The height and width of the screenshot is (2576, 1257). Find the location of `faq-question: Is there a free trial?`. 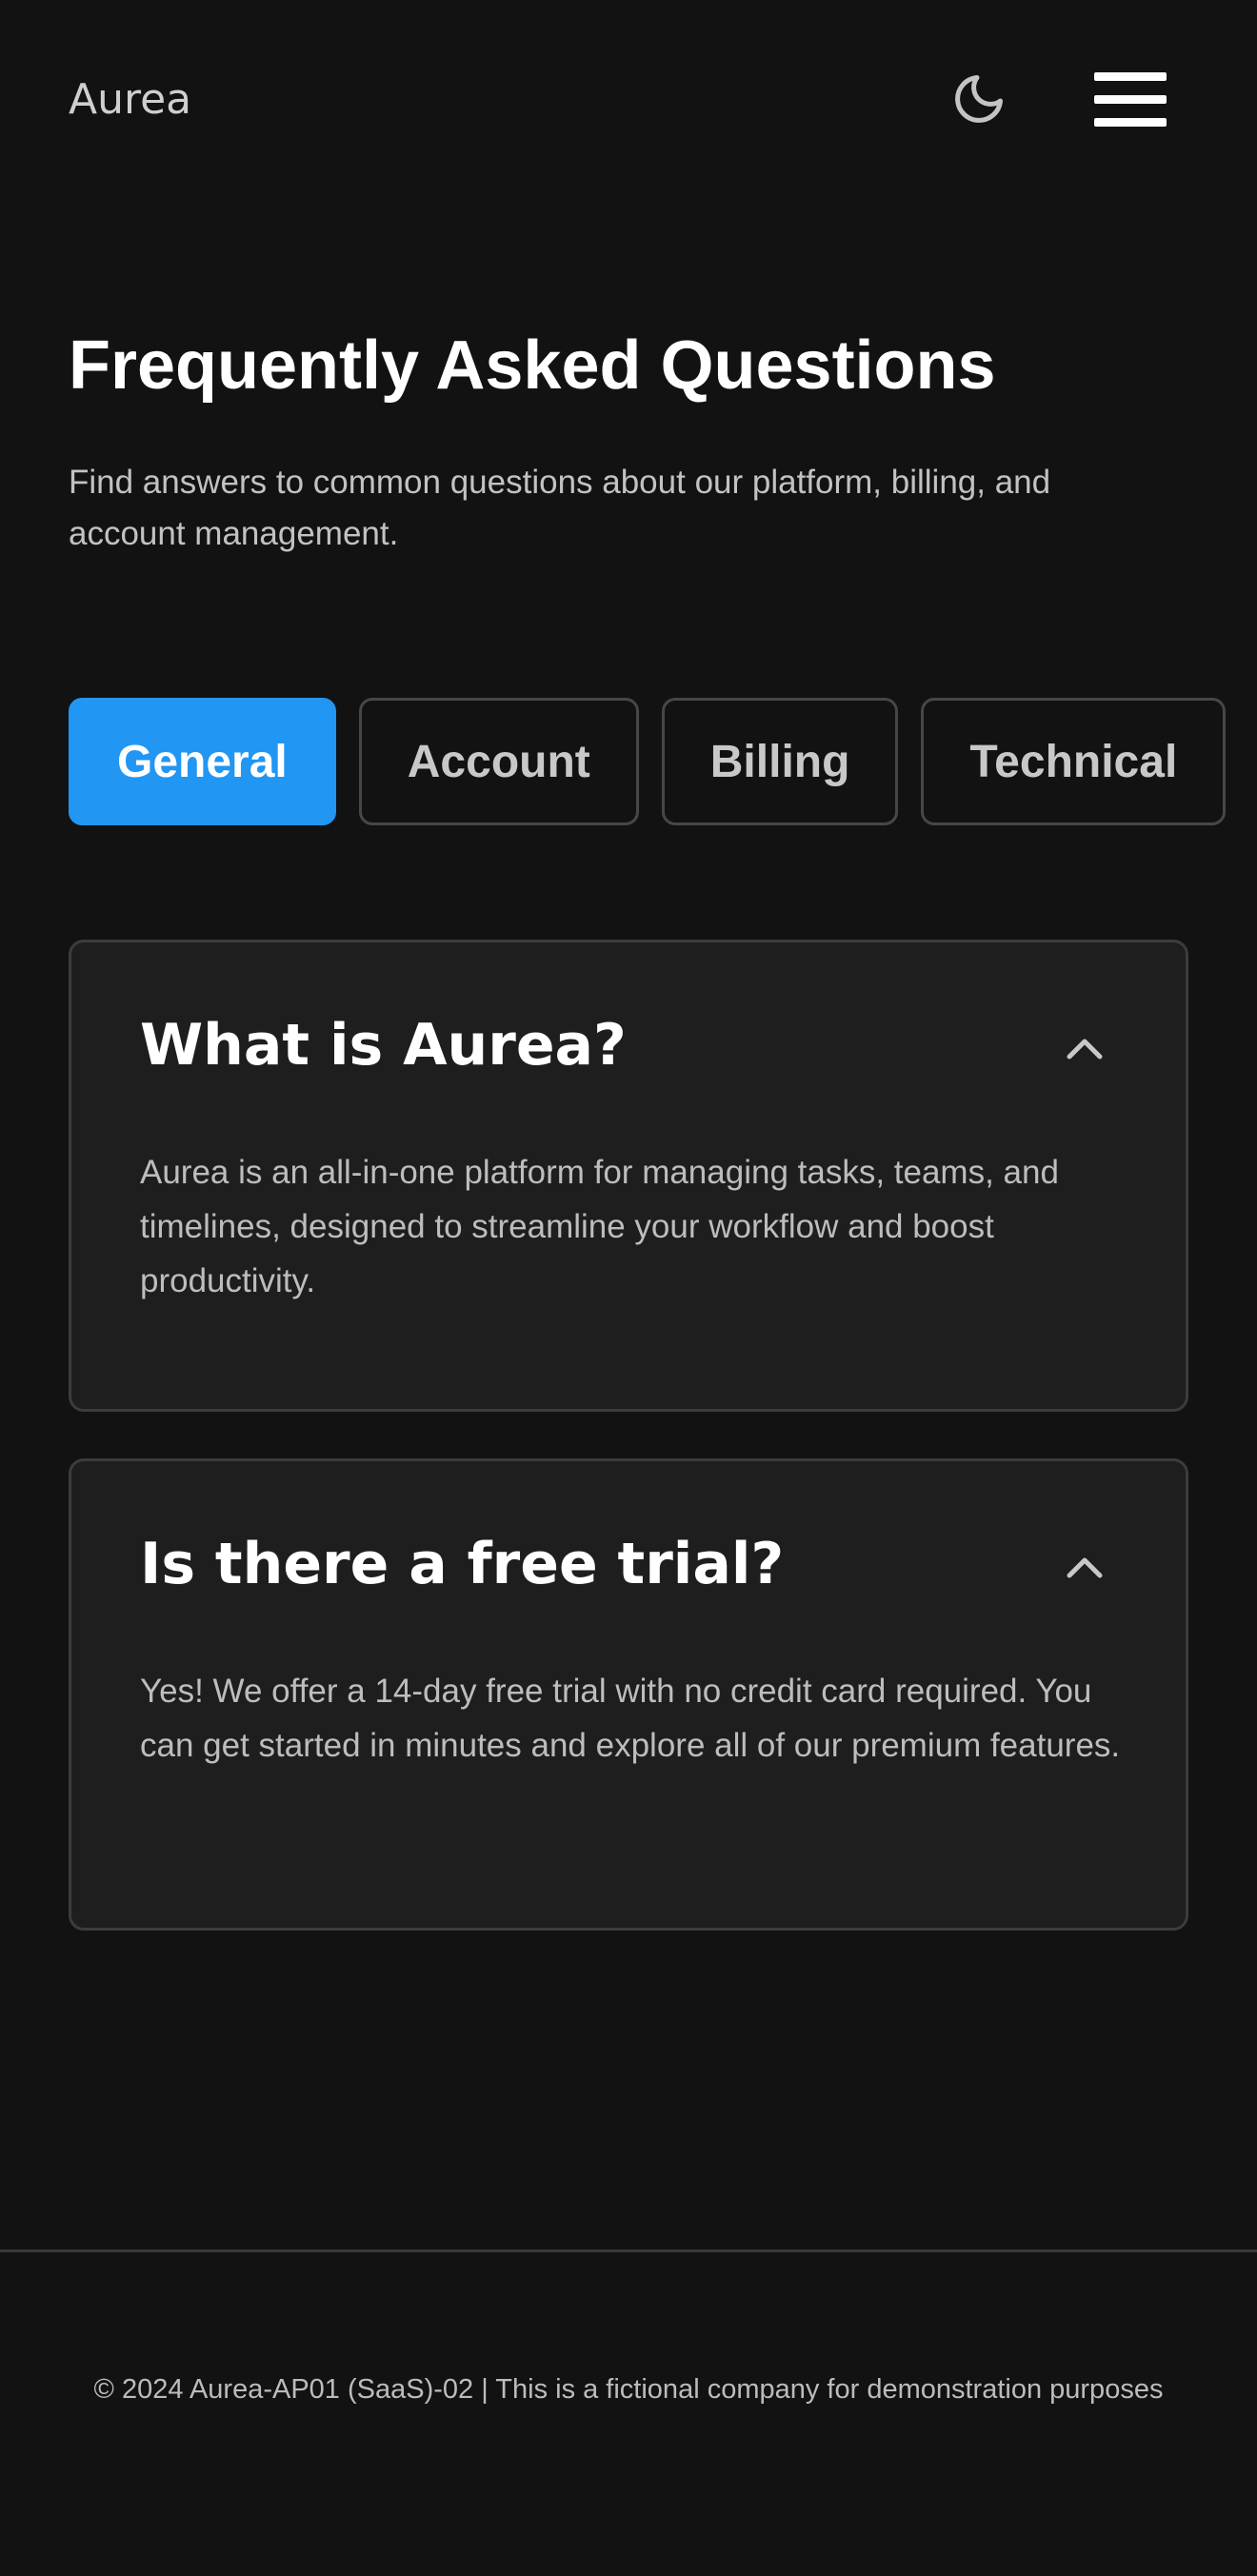

faq-question: Is there a free trial? is located at coordinates (462, 1564).